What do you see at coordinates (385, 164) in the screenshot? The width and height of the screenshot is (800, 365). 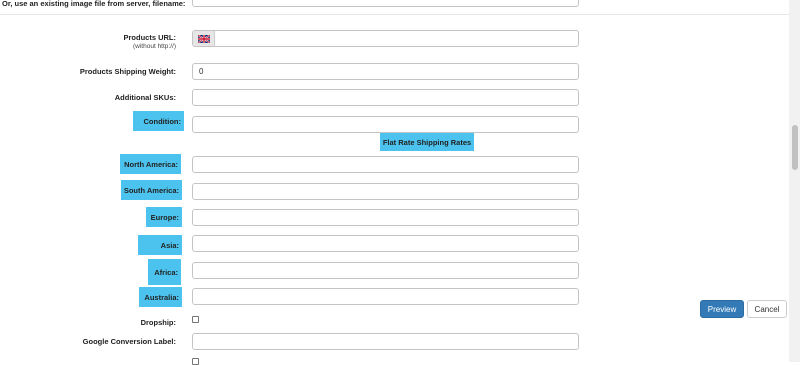 I see `north-america-input` at bounding box center [385, 164].